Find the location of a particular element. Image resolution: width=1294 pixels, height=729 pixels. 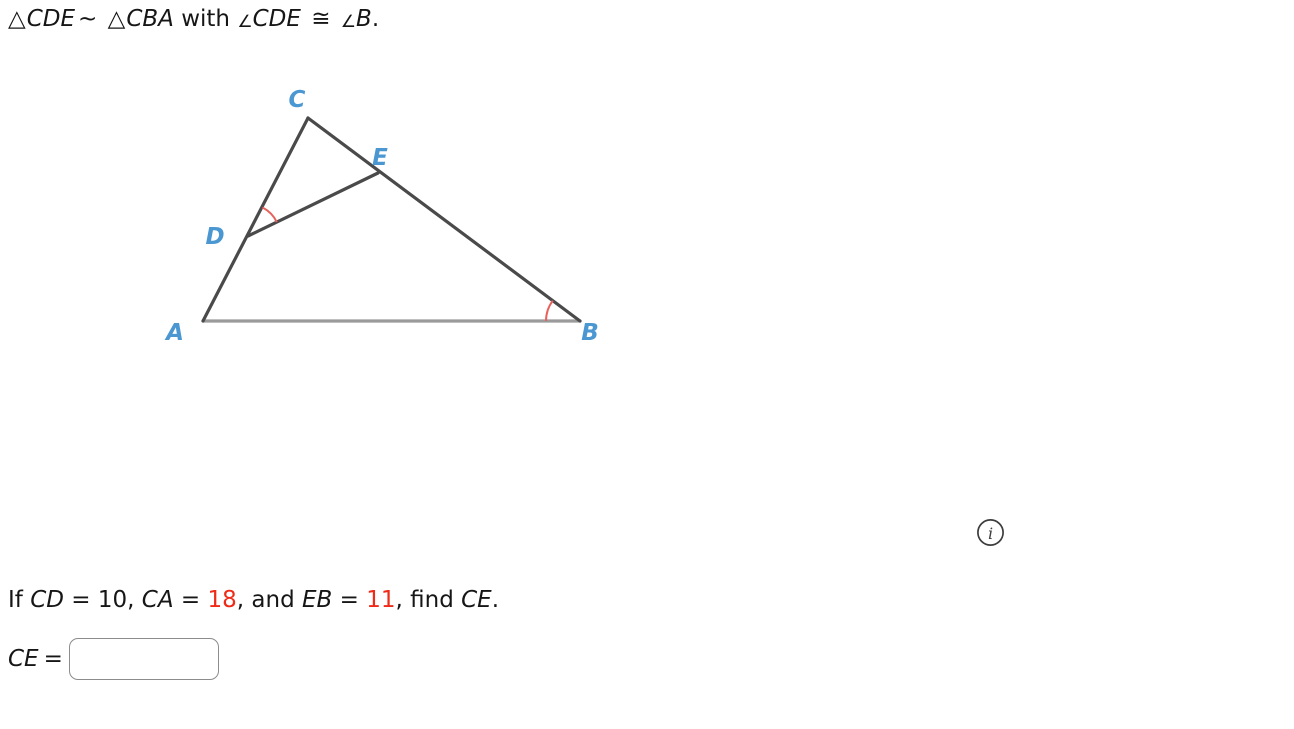

answer-input is located at coordinates (143, 659).